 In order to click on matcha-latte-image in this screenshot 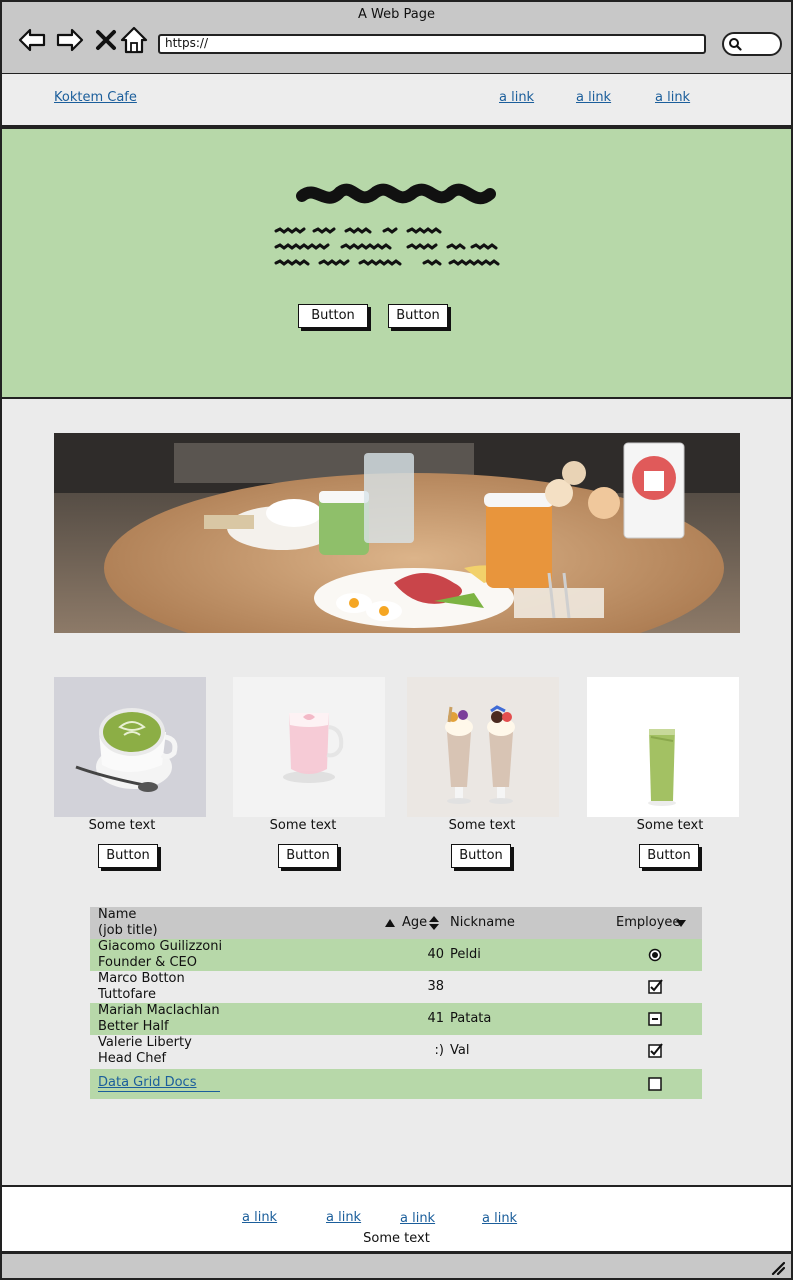, I will do `click(130, 747)`.